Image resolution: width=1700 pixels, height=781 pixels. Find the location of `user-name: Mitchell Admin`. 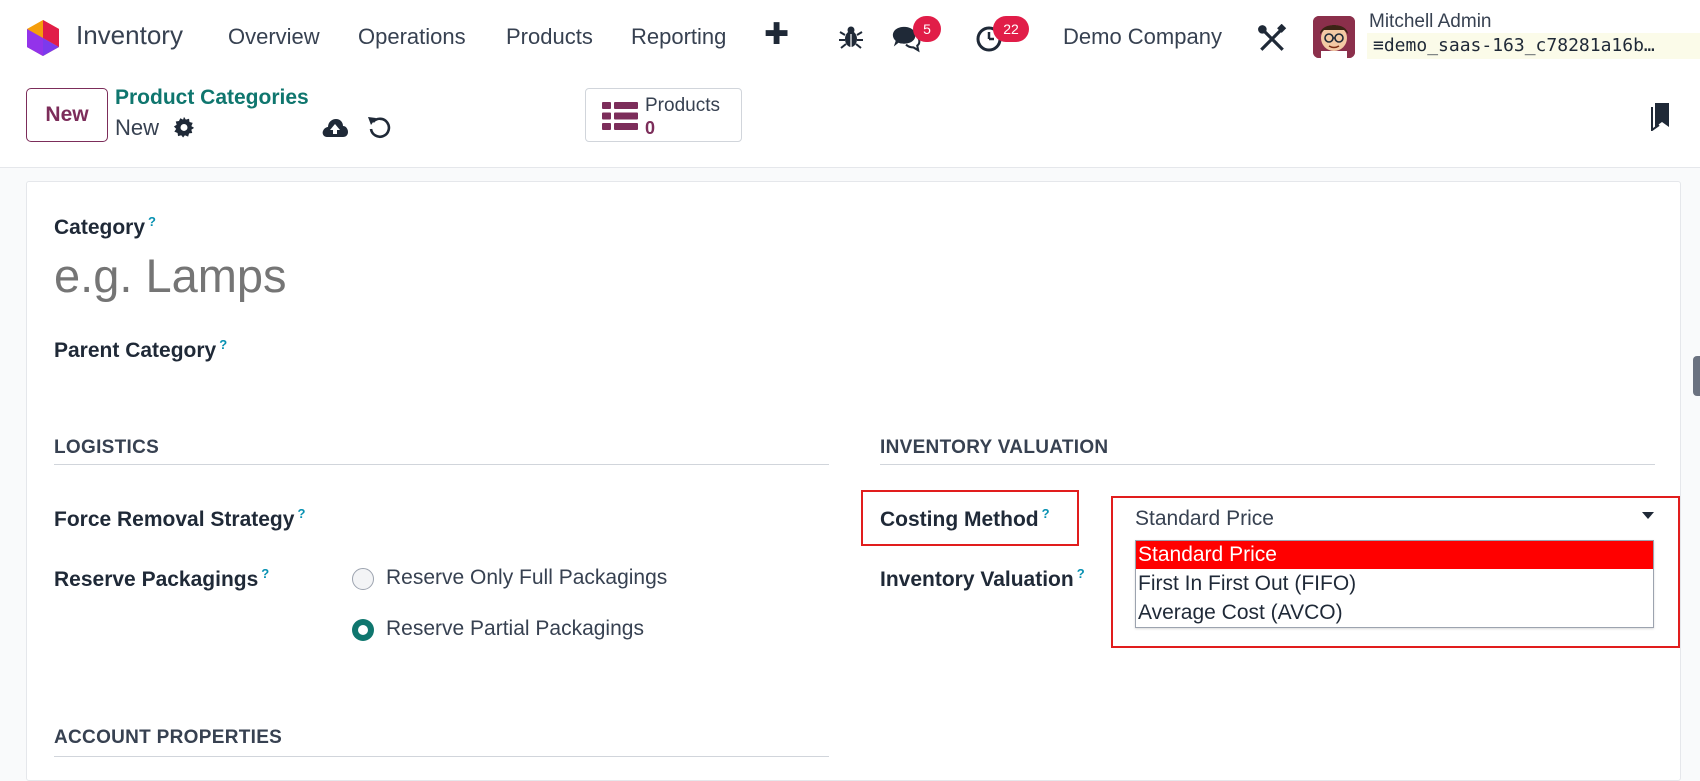

user-name: Mitchell Admin is located at coordinates (1430, 22).